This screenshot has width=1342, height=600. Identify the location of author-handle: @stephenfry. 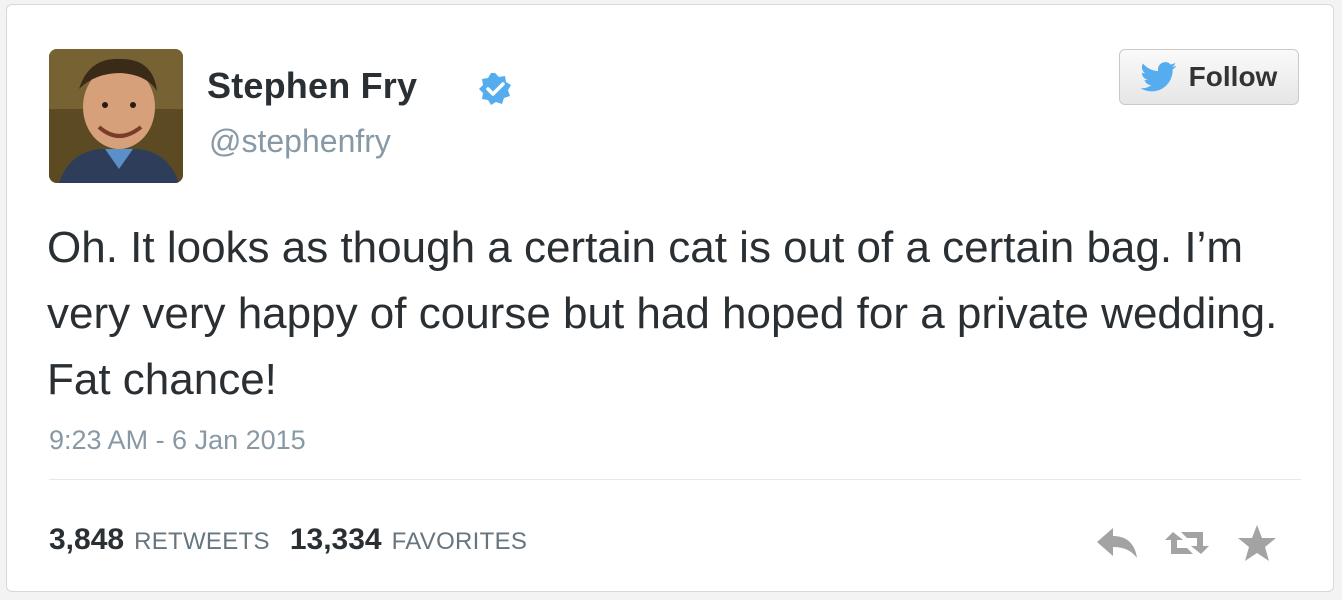
(300, 141).